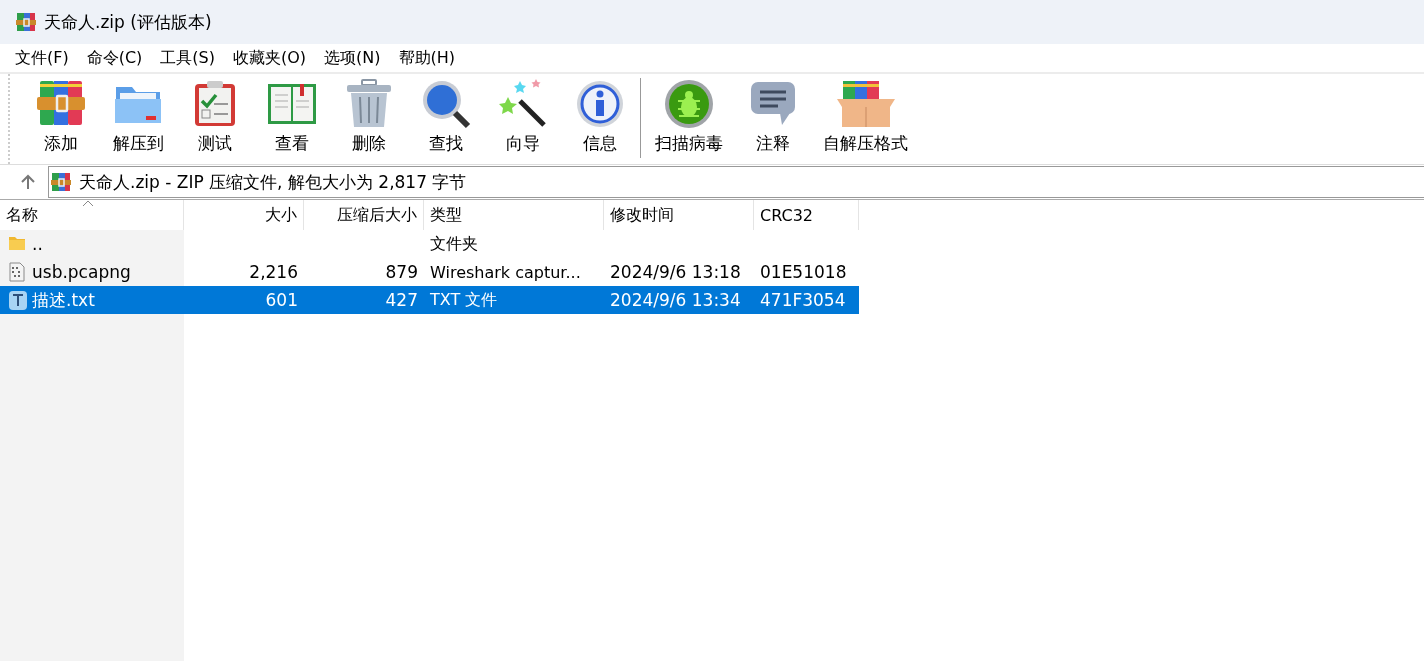  Describe the element at coordinates (138, 114) in the screenshot. I see `toolbar-button: 解压到` at that location.